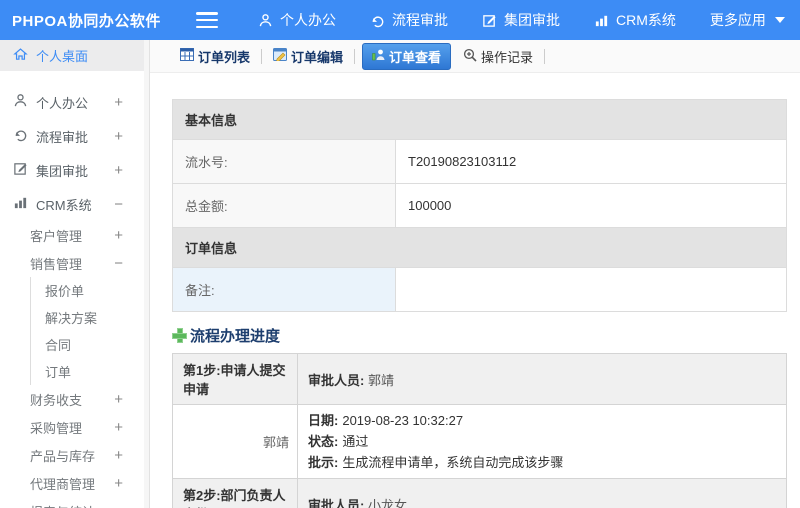  I want to click on date-value: 2019-08-23 10:32:27, so click(403, 420).